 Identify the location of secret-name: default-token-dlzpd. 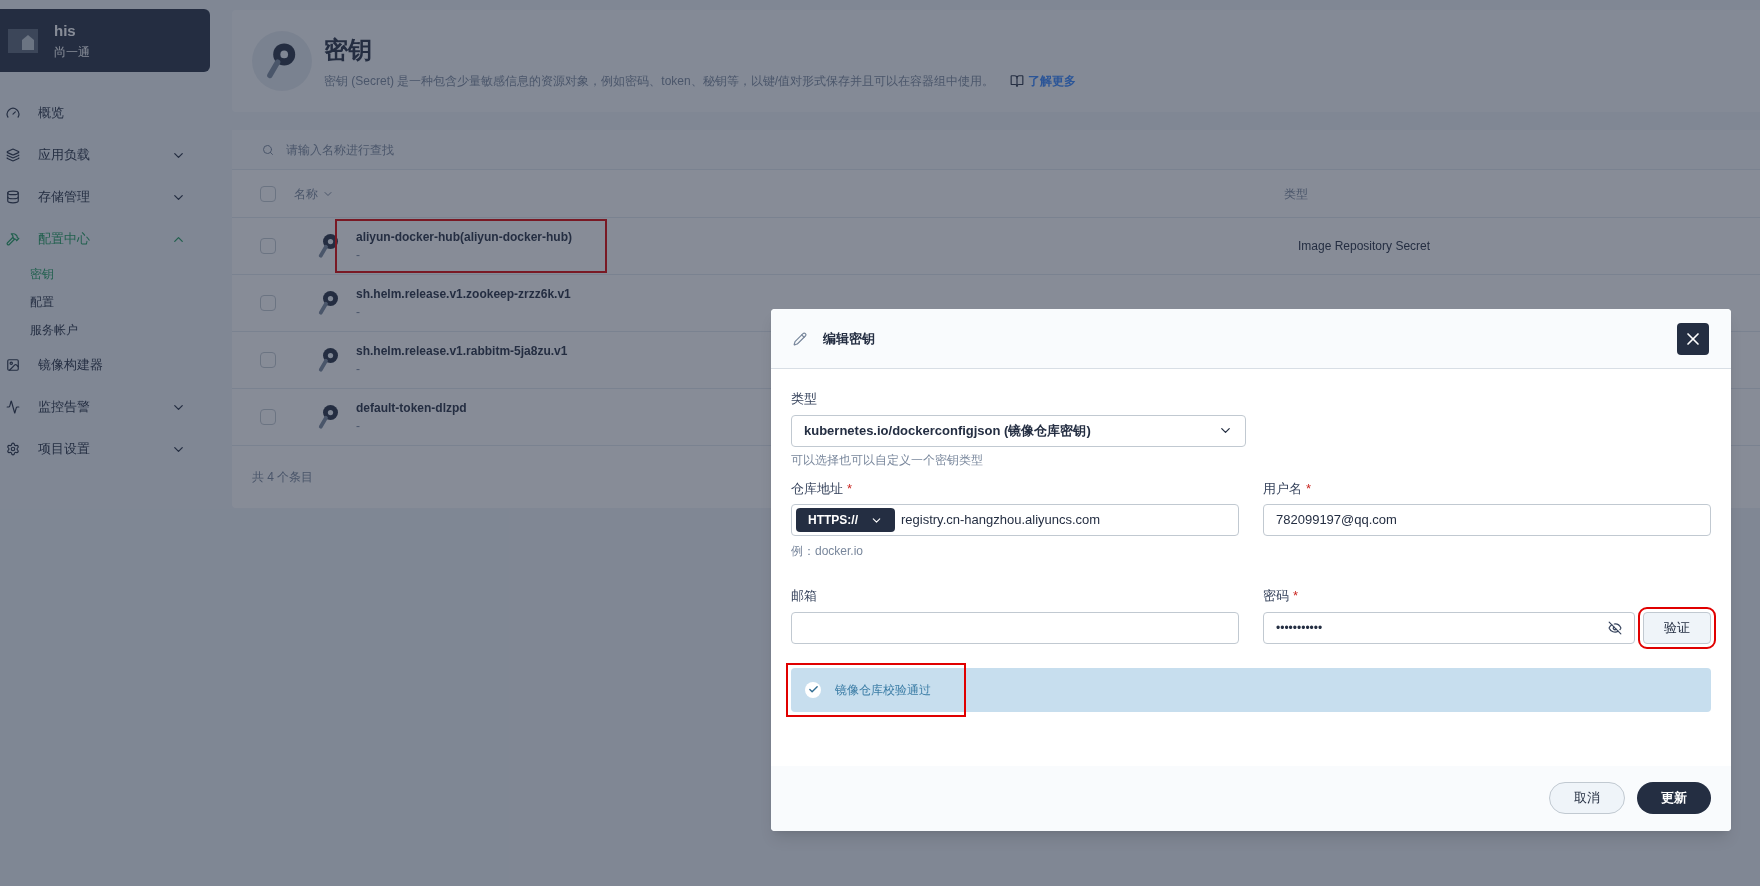
(411, 408).